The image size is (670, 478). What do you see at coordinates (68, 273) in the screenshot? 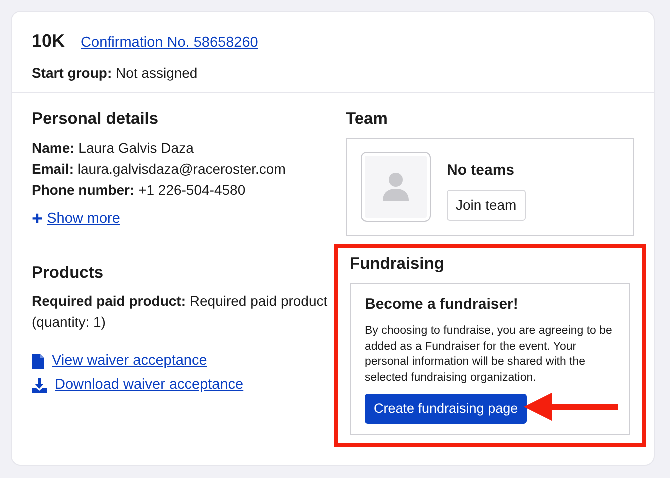
I see `section-heading: Products` at bounding box center [68, 273].